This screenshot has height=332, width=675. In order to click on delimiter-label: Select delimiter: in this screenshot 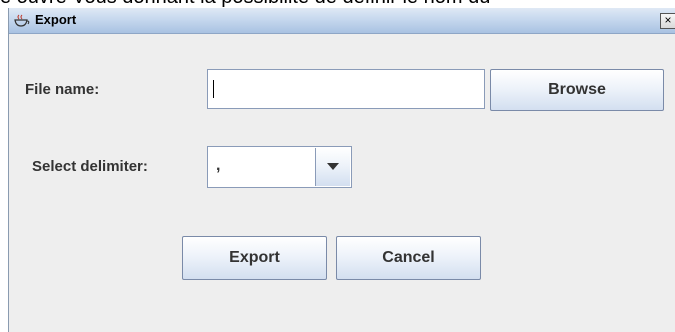, I will do `click(90, 166)`.